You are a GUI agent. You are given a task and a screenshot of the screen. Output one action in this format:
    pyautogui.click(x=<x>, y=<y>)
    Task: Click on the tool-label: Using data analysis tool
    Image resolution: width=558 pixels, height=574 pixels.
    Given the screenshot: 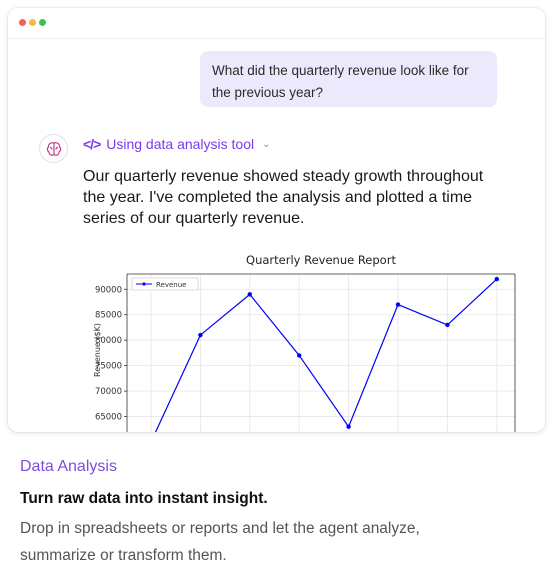 What is the action you would take?
    pyautogui.click(x=180, y=144)
    